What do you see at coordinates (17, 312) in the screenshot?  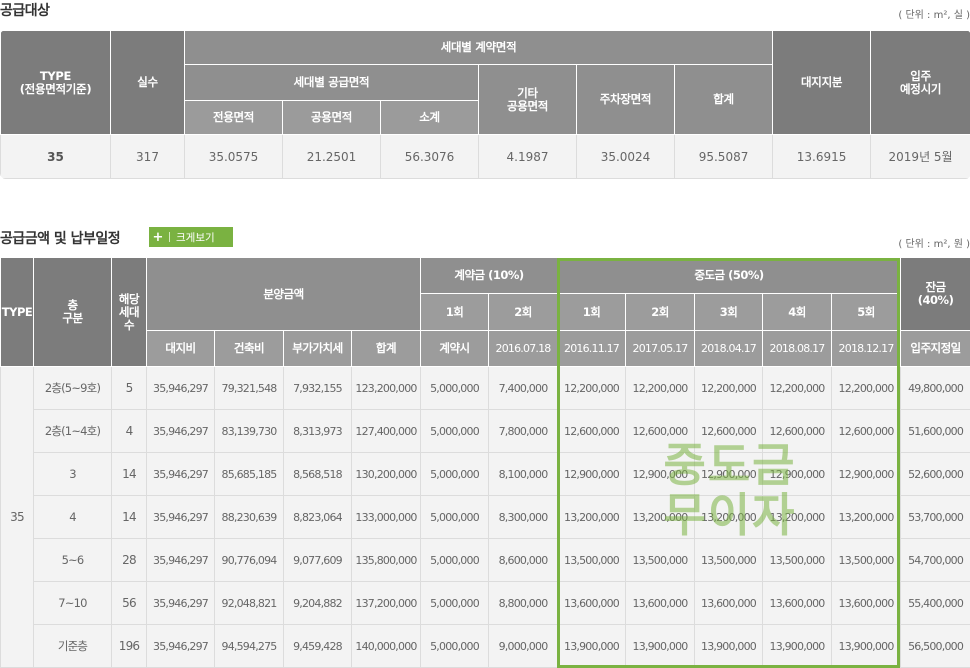 I see `header-type: TYPE` at bounding box center [17, 312].